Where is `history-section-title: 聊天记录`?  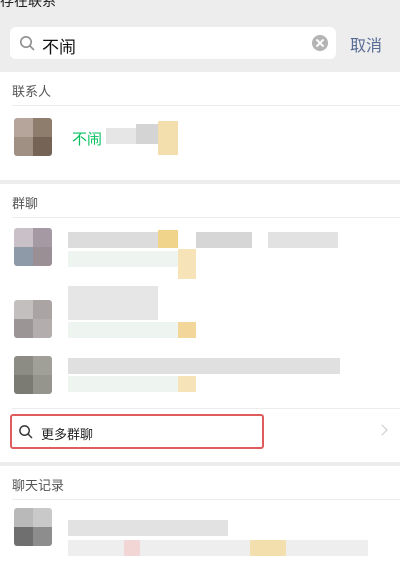
history-section-title: 聊天记录 is located at coordinates (38, 486).